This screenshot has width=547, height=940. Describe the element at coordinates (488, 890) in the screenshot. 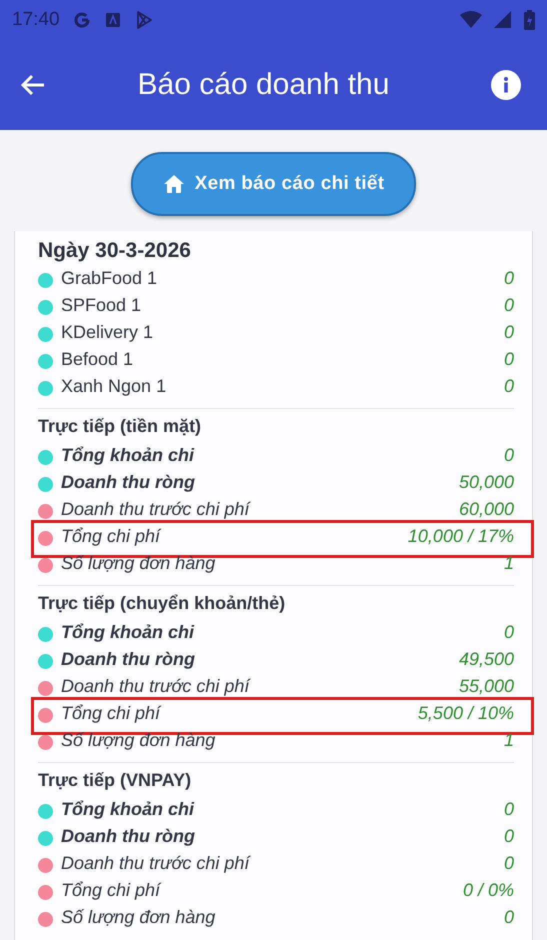

I see `metric-value: 0 / 0%` at that location.